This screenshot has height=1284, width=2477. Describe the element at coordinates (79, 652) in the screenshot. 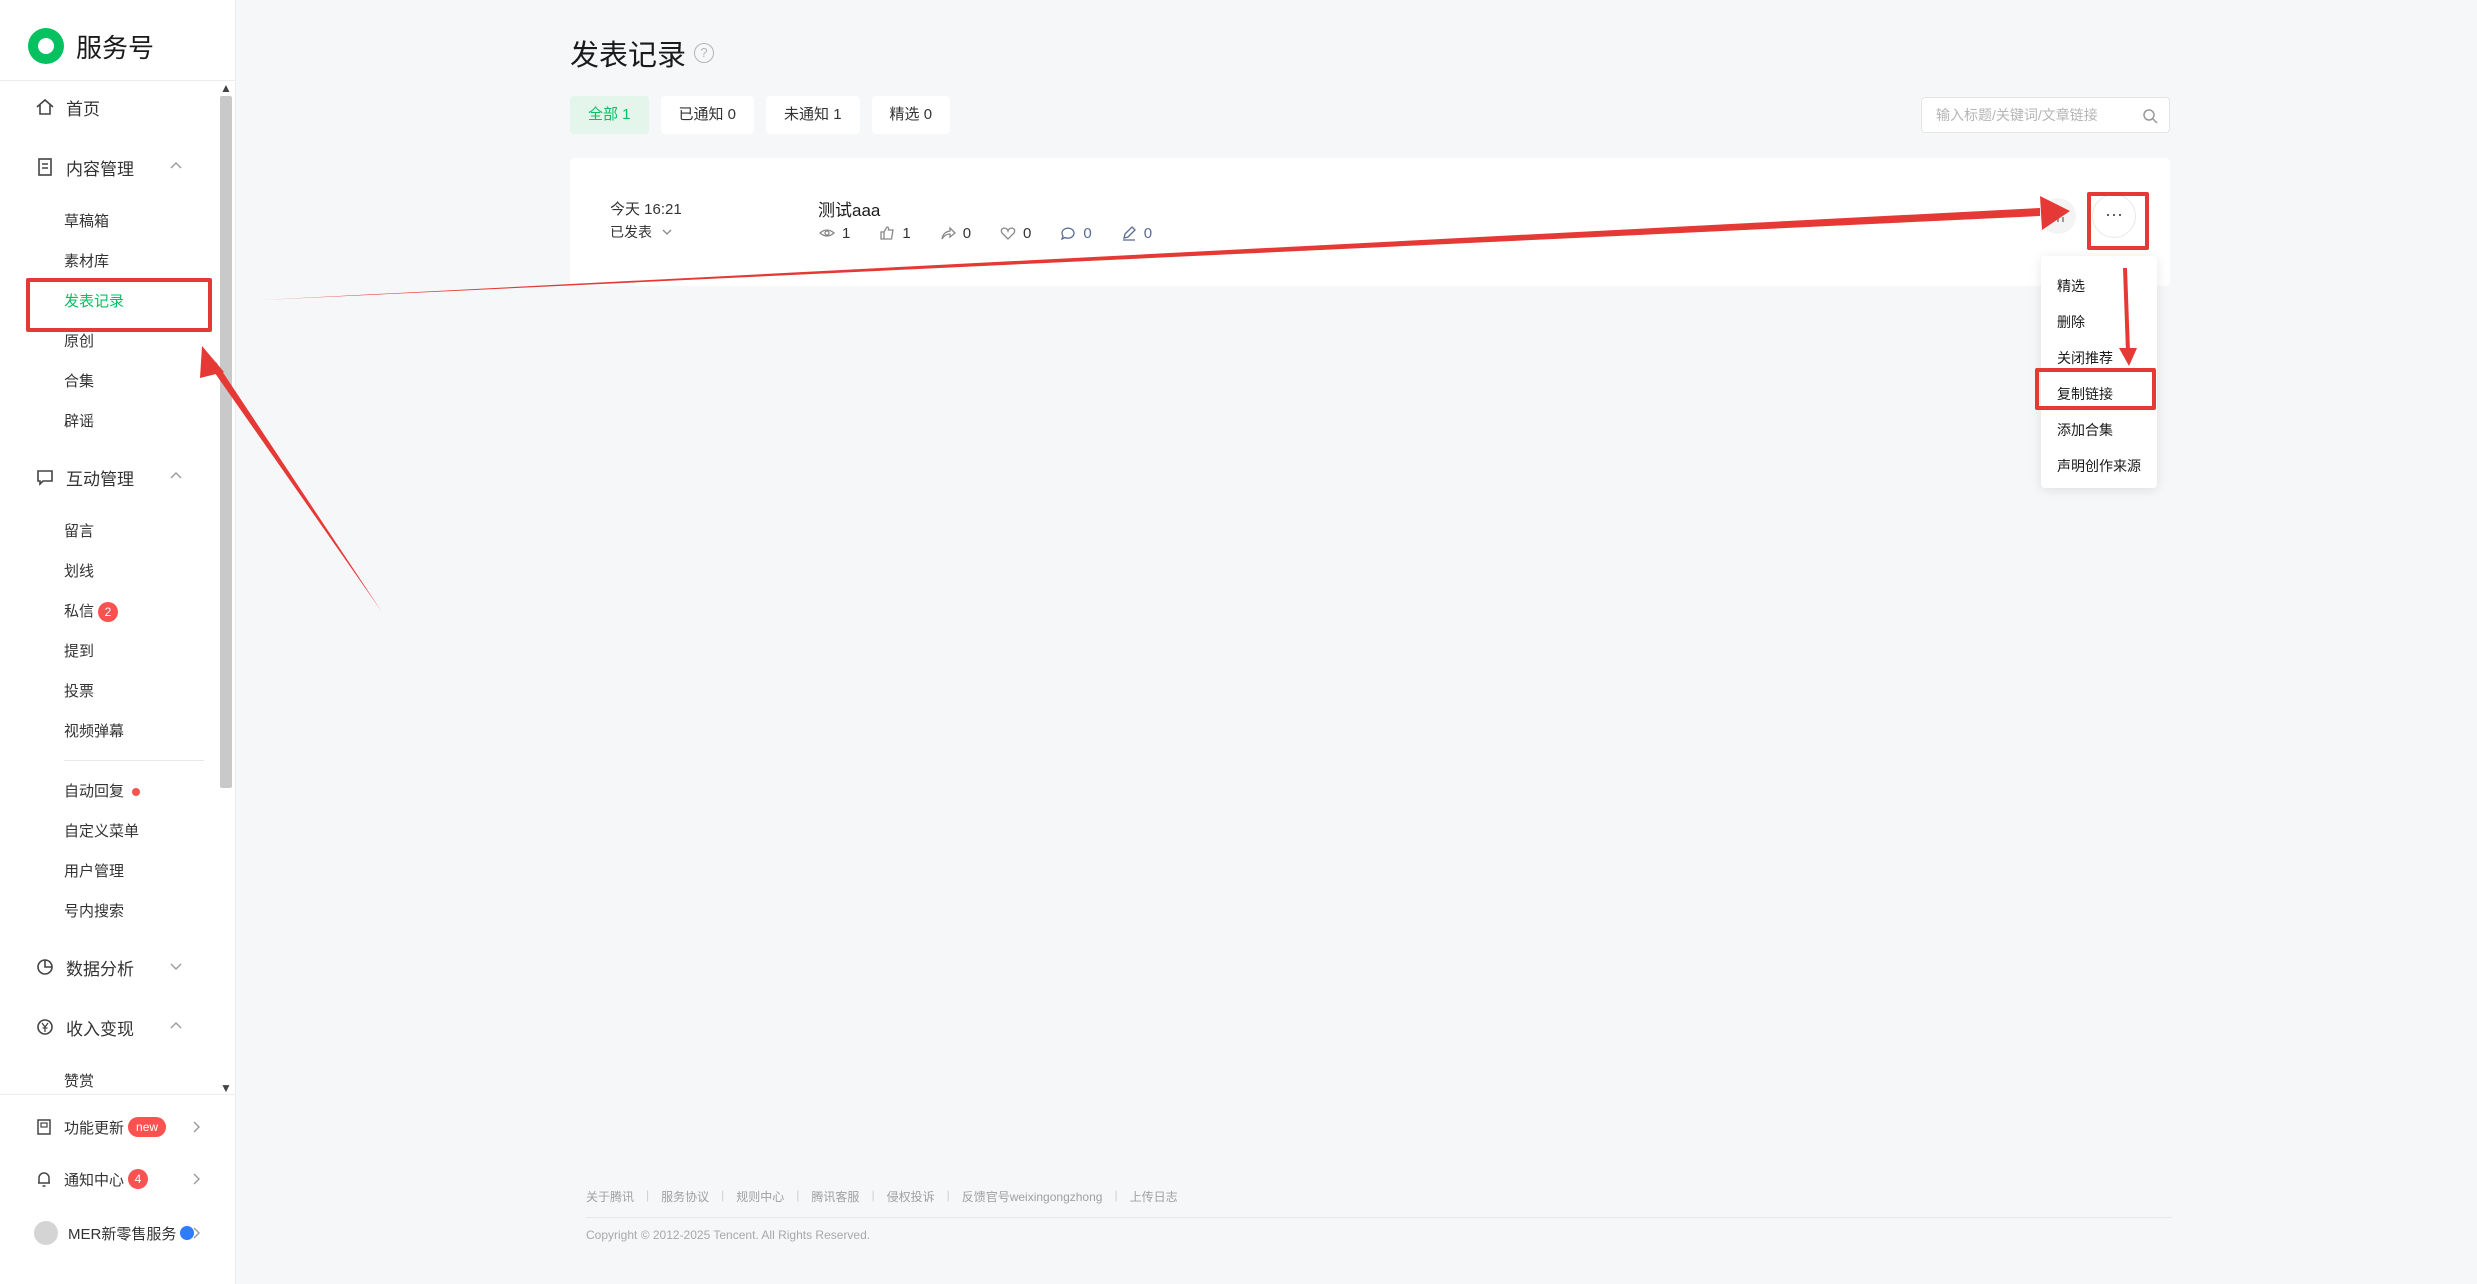

I see `sidebar-item-mentions: 提到` at that location.